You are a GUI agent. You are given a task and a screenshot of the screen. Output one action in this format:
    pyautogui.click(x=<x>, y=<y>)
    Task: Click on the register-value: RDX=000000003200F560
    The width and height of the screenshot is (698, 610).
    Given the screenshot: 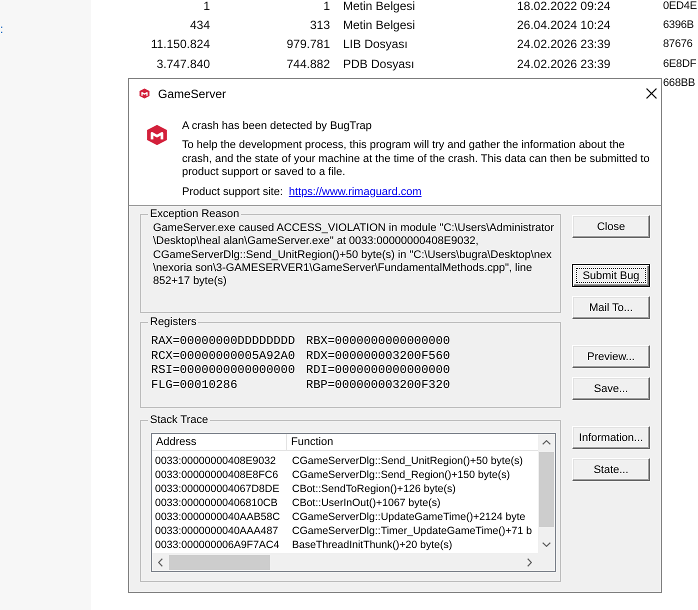 What is the action you would take?
    pyautogui.click(x=378, y=355)
    